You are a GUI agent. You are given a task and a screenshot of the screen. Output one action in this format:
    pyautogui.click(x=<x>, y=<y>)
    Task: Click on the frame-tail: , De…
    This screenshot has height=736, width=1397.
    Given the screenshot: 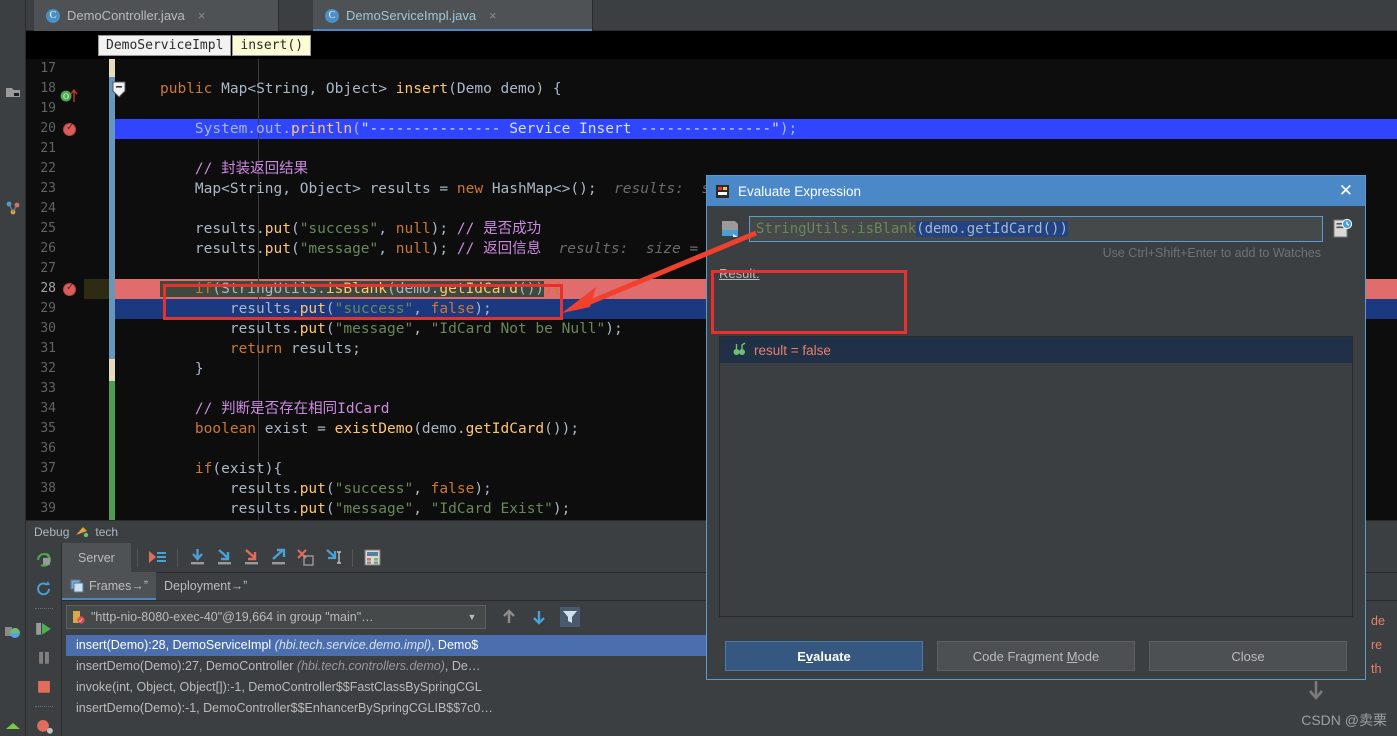 What is the action you would take?
    pyautogui.click(x=462, y=666)
    